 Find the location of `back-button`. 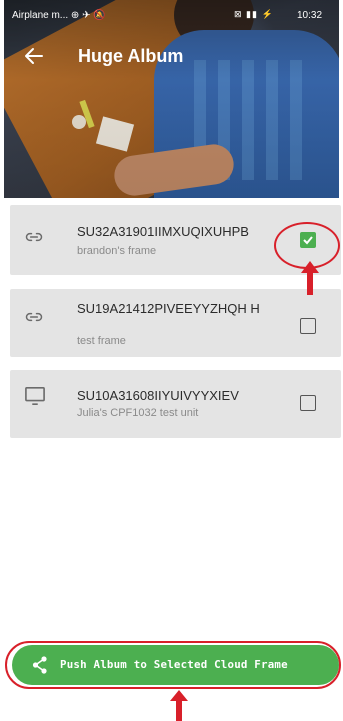

back-button is located at coordinates (36, 58).